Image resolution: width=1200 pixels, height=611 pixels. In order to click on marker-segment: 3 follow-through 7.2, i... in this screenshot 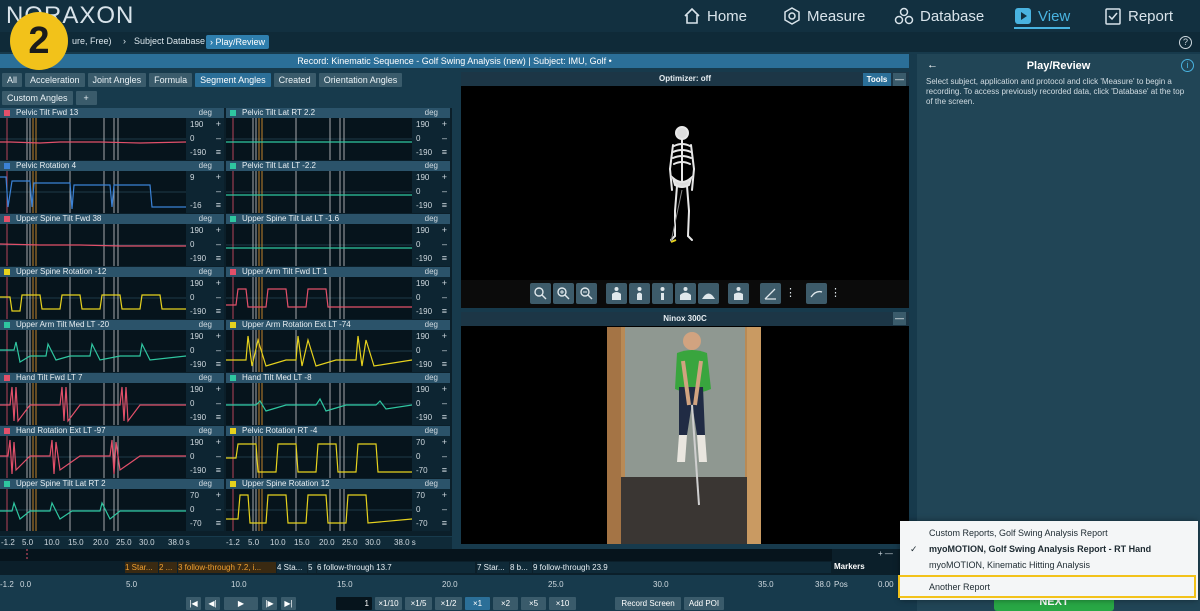, I will do `click(227, 567)`.